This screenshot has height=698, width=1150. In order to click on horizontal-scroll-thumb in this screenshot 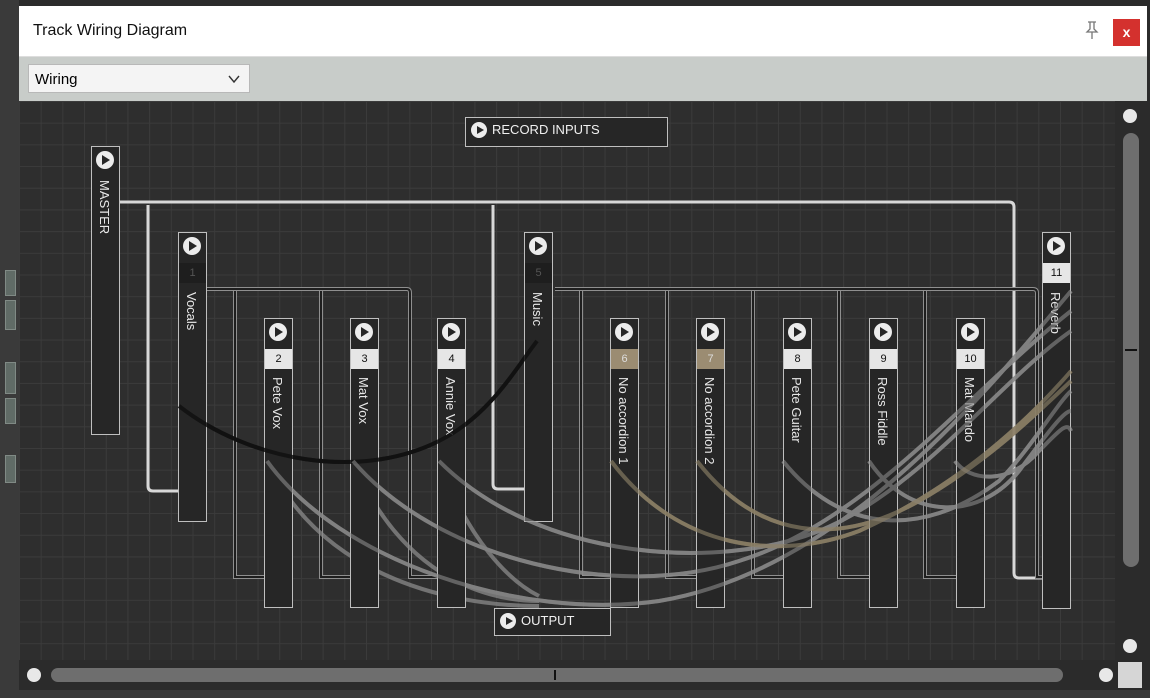, I will do `click(555, 675)`.